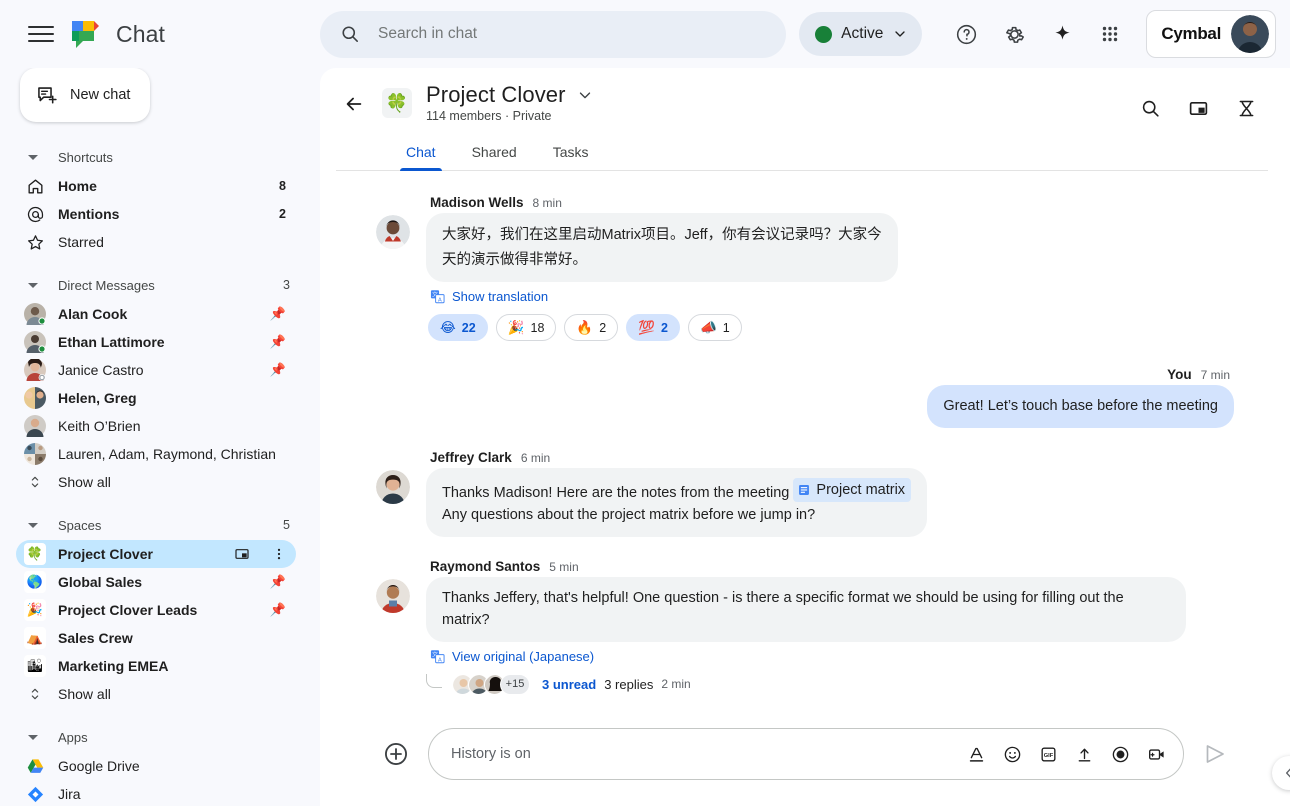 This screenshot has height=806, width=1290. What do you see at coordinates (156, 582) in the screenshot?
I see `sidebar-item-space-global-sales: 🌎 Global Sales 📌` at bounding box center [156, 582].